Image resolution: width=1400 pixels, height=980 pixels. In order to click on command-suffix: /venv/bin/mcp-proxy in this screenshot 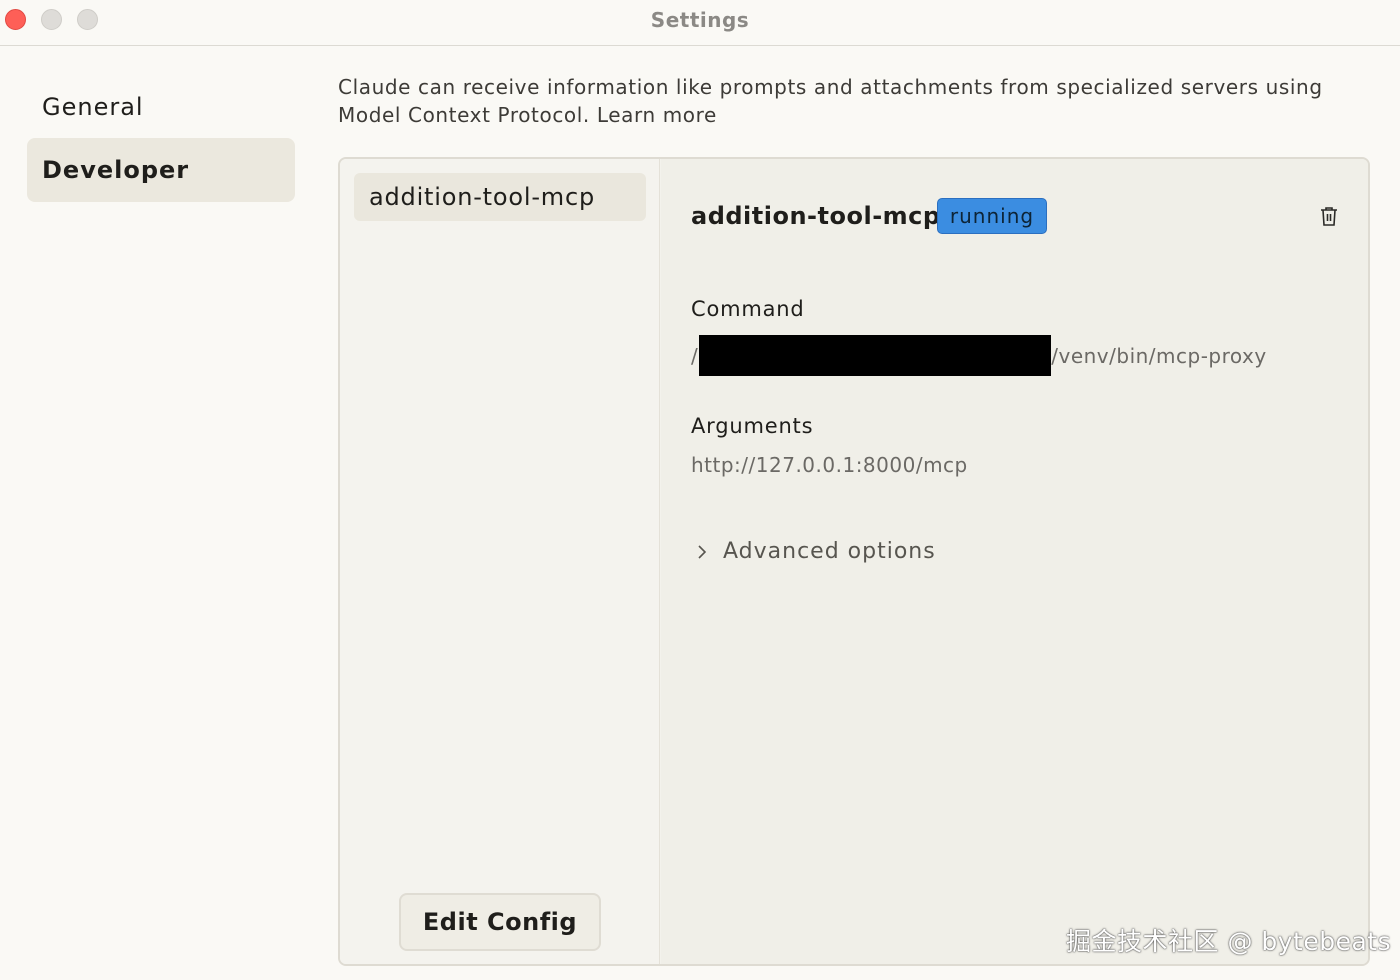, I will do `click(1159, 355)`.